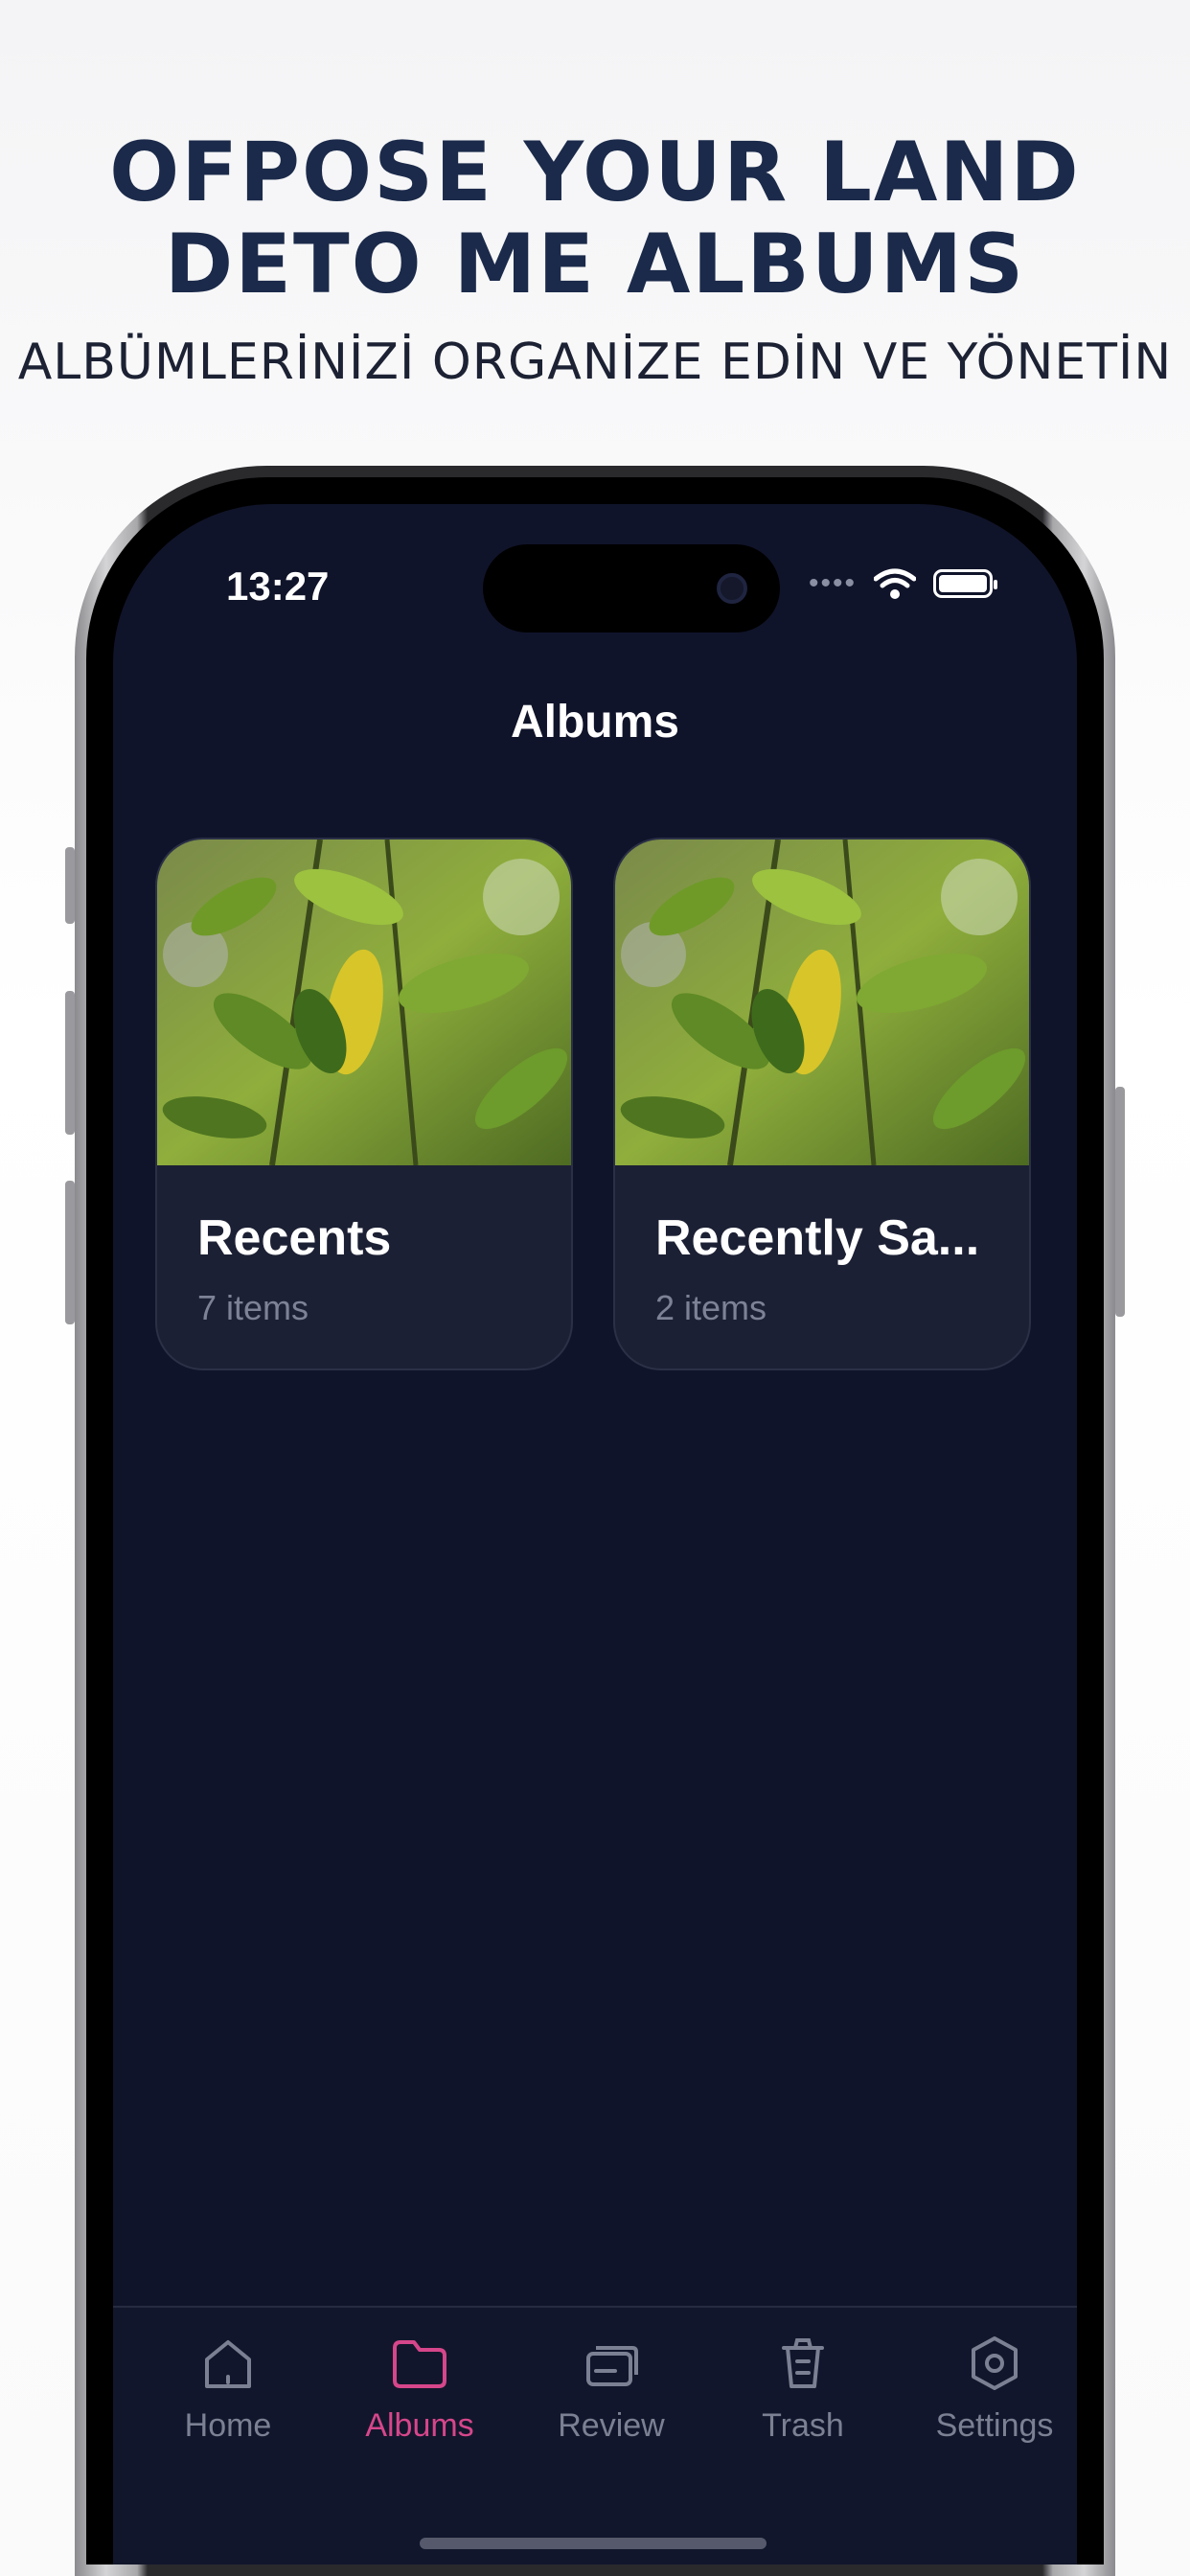  What do you see at coordinates (833, 583) in the screenshot?
I see `signal-dots-icon: ••••` at bounding box center [833, 583].